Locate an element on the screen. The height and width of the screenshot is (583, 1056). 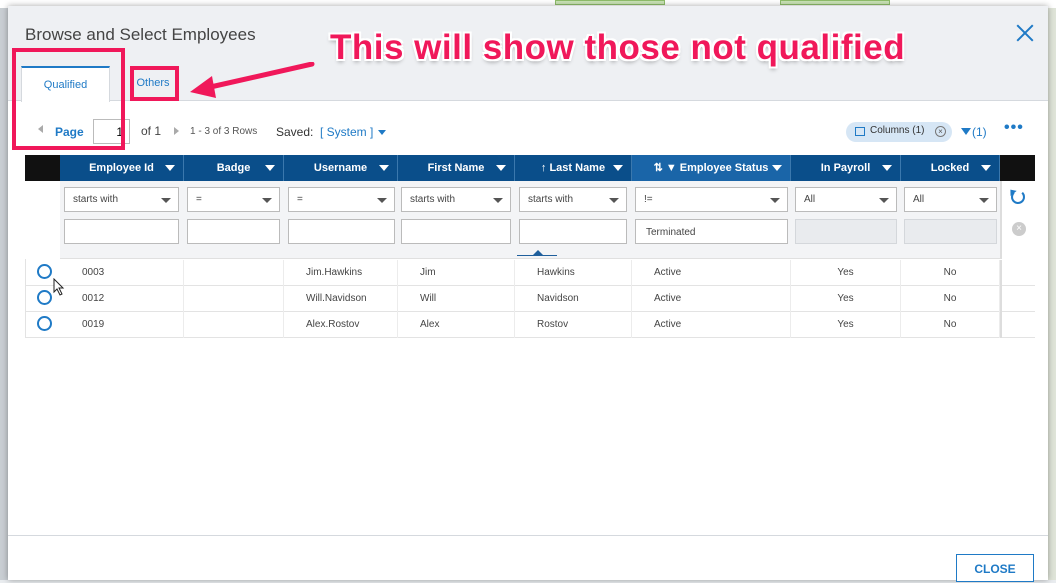
filter-value-employee-id is located at coordinates (121, 231).